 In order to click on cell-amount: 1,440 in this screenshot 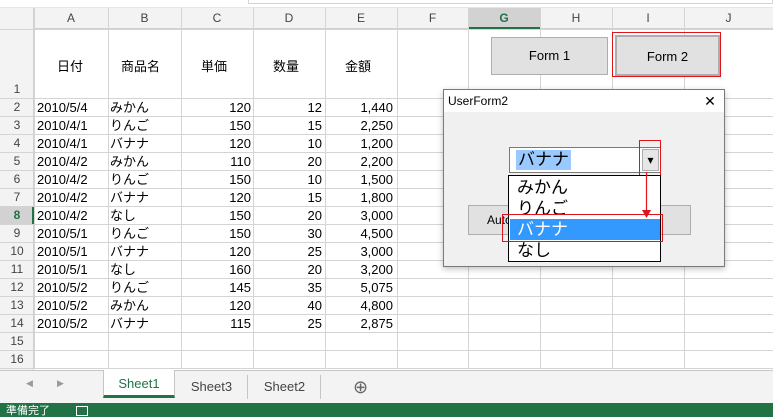, I will do `click(359, 107)`.